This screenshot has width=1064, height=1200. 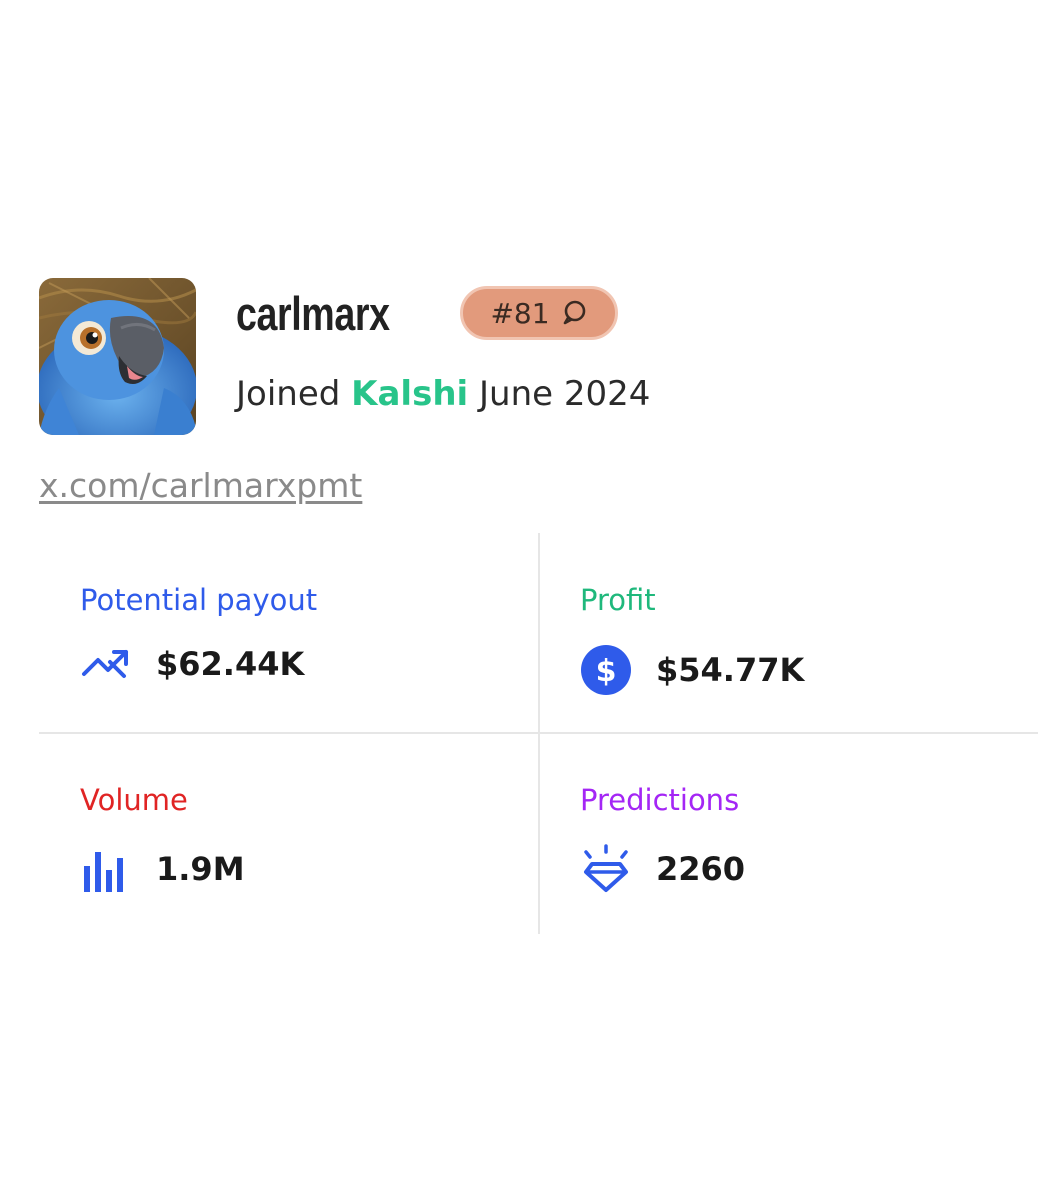 What do you see at coordinates (200, 486) in the screenshot?
I see `profile-link: x.com/carlmarxpmt` at bounding box center [200, 486].